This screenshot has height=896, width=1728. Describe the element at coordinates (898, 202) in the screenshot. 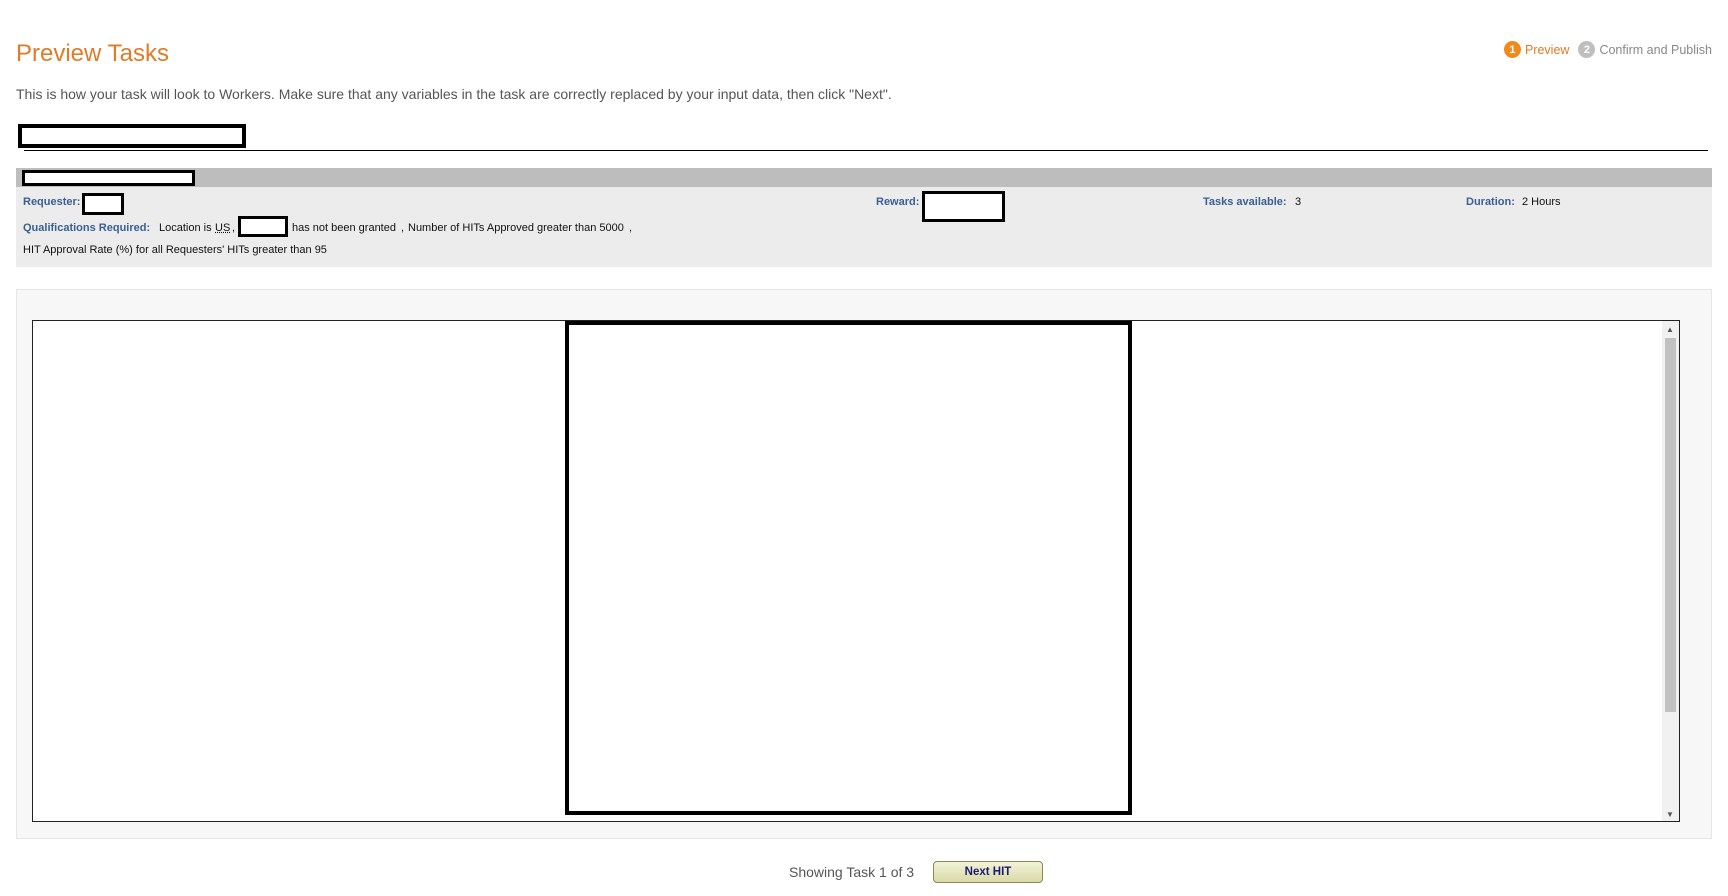

I see `reward-label: Reward:` at that location.